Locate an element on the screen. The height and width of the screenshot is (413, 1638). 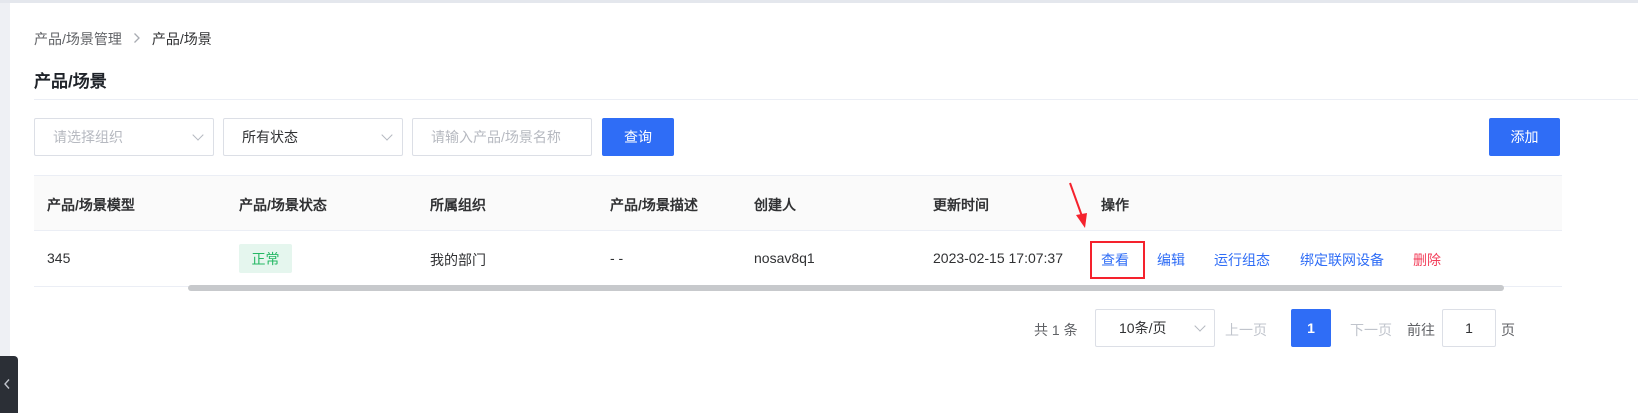
run-config-link: 运行组态 is located at coordinates (1242, 260).